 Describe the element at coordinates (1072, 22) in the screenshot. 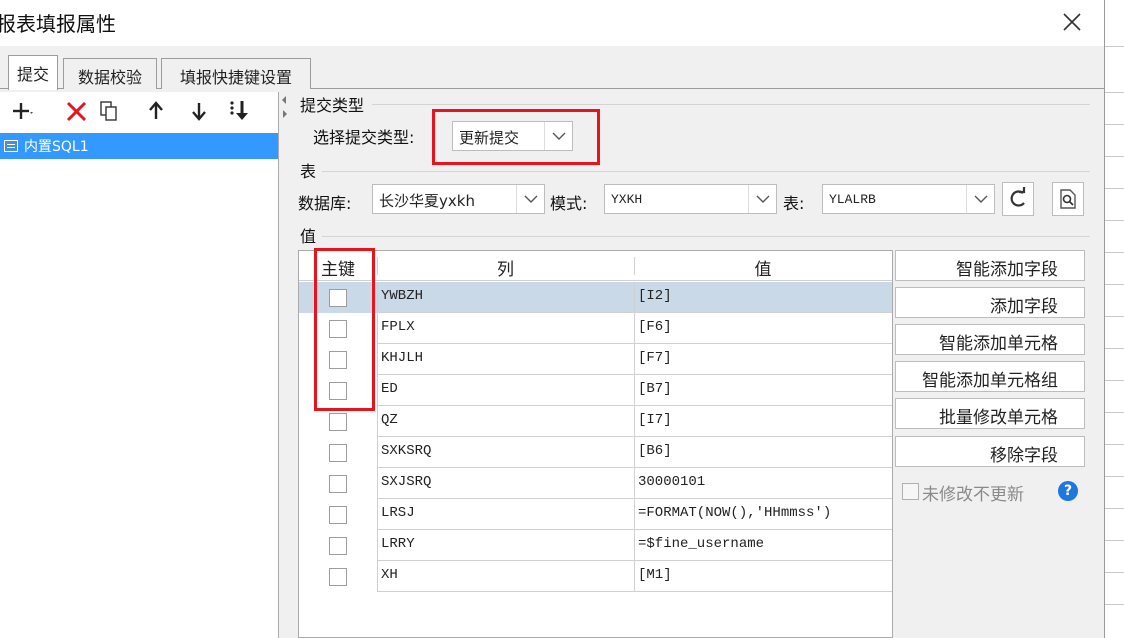

I see `close-icon` at that location.